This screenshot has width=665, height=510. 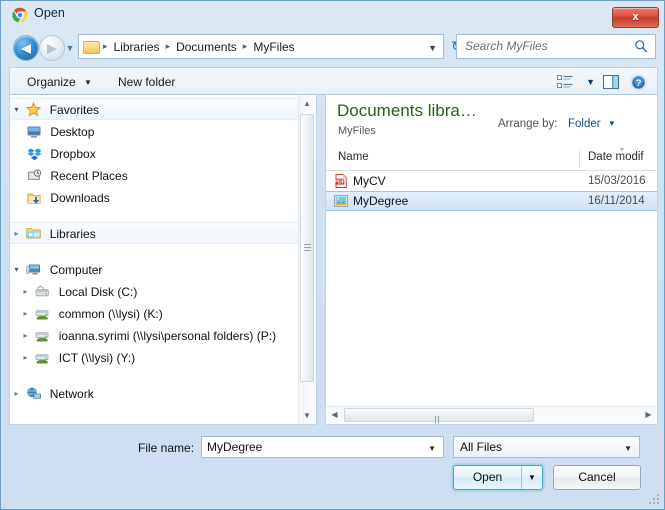 I want to click on organize-menu-button: Organize ▼, so click(x=59, y=82).